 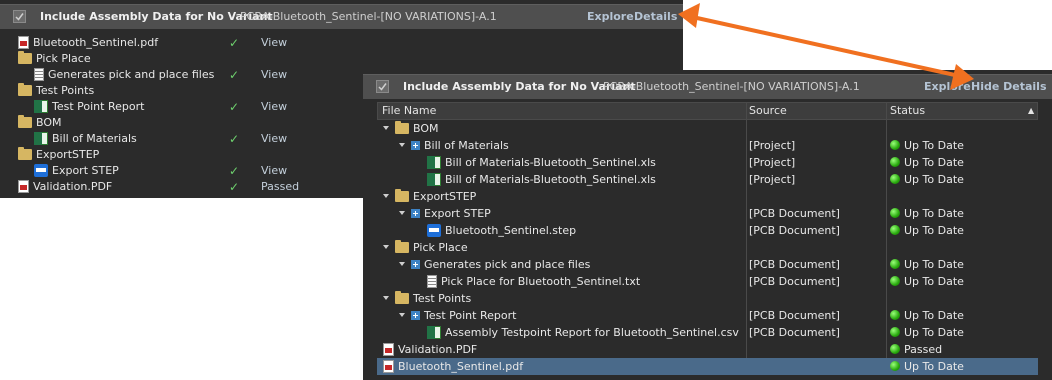 I want to click on tree-row-selected: Bluetooth_Sentinel.pdf, so click(x=453, y=367).